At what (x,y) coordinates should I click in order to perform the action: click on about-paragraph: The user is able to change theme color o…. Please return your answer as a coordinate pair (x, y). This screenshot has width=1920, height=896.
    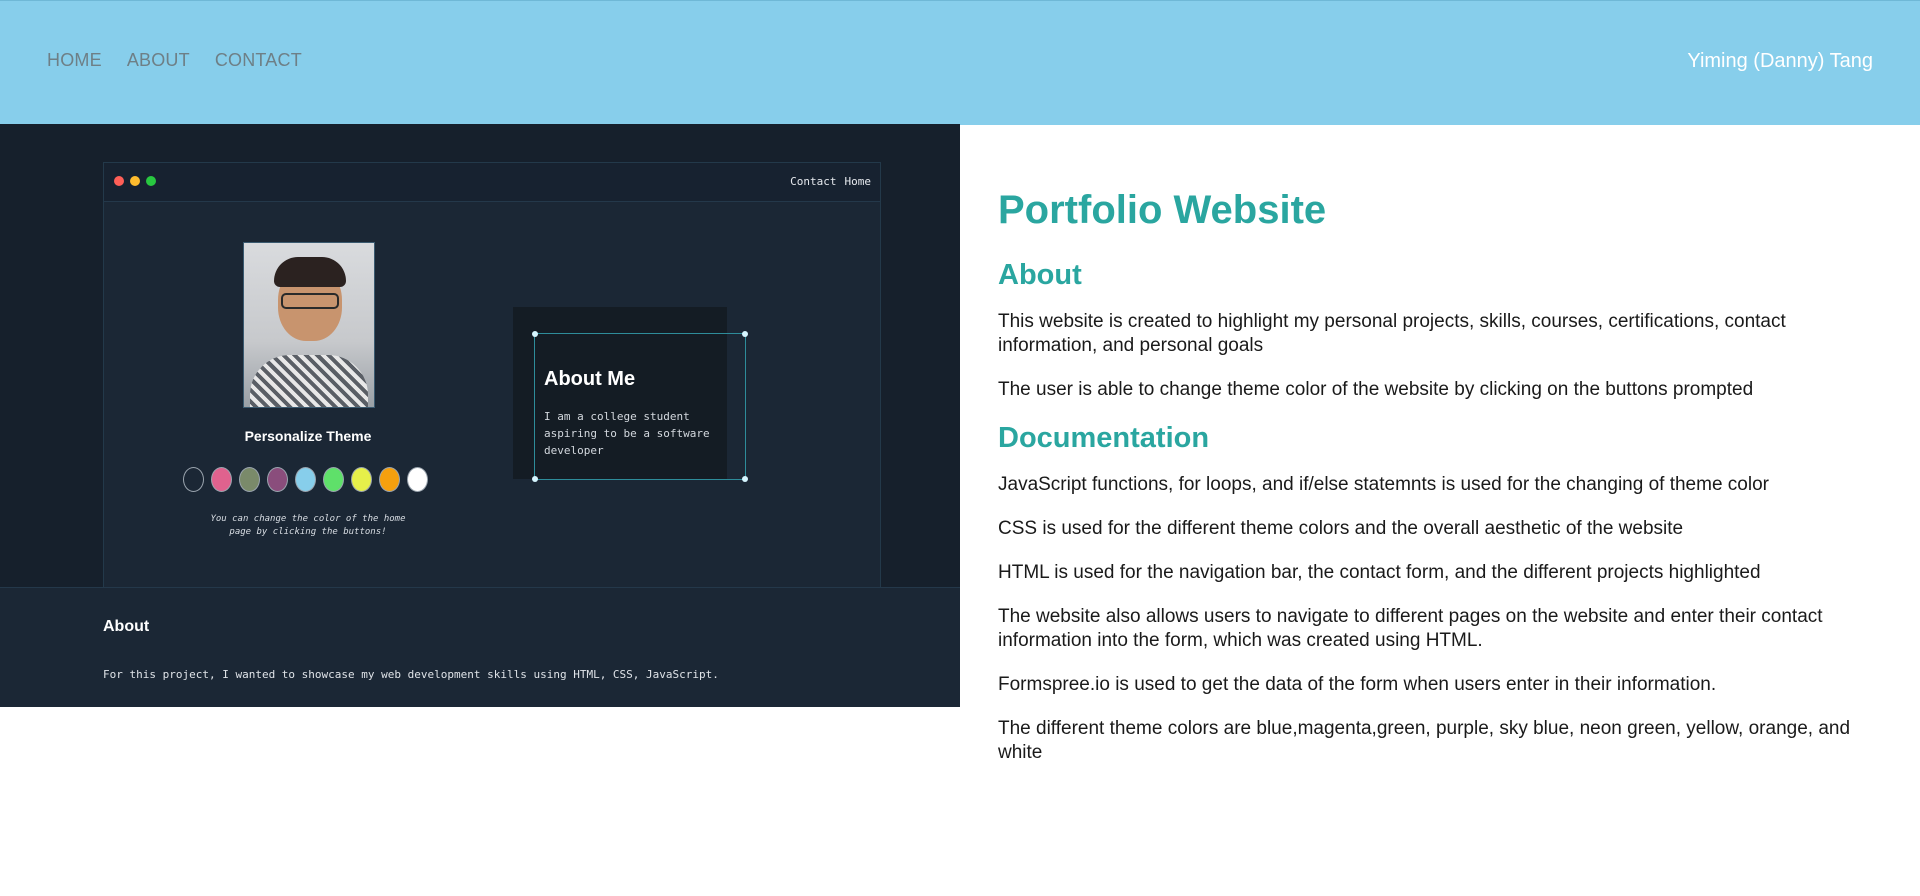
    Looking at the image, I should click on (1376, 389).